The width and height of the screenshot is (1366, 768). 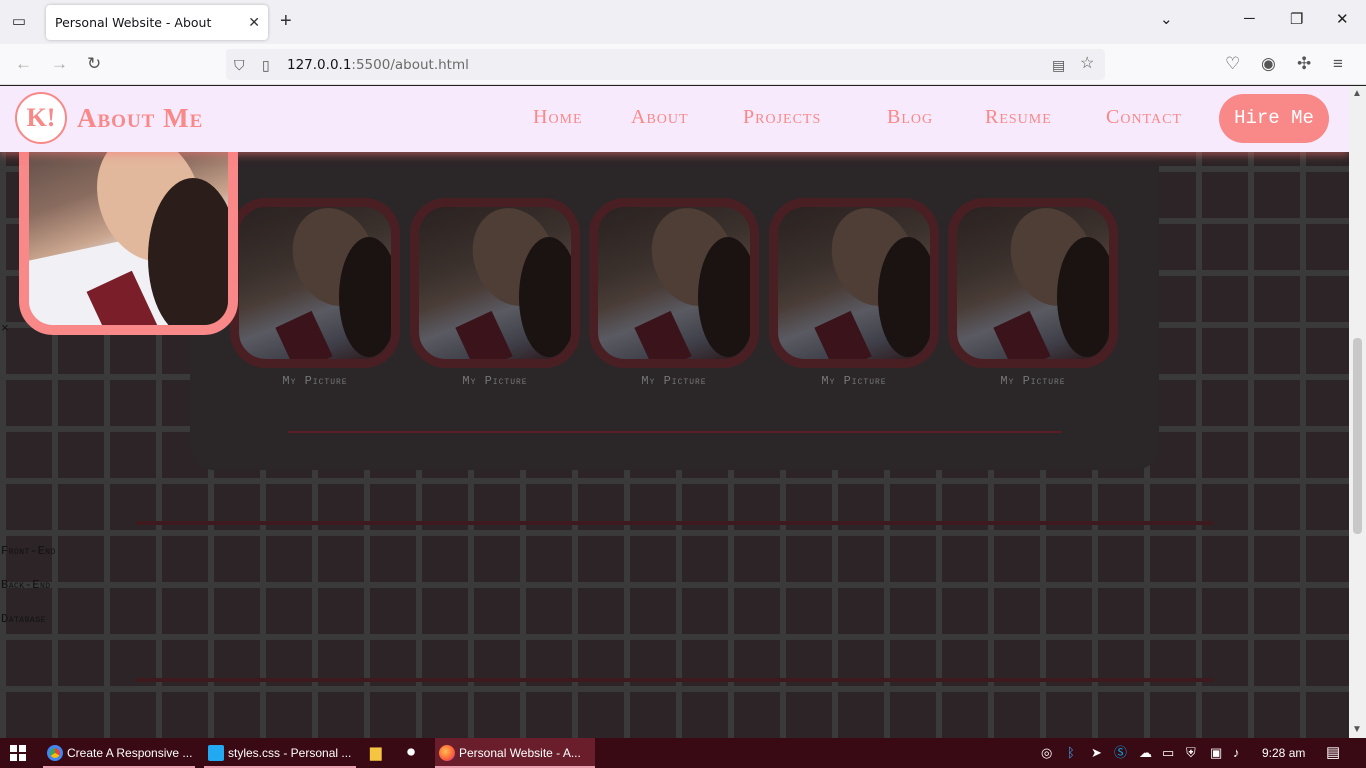 What do you see at coordinates (1249, 18) in the screenshot?
I see `minimize-icon: ─` at bounding box center [1249, 18].